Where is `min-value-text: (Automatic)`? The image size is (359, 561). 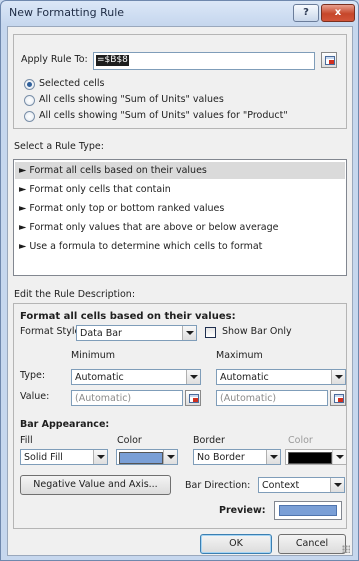 min-value-text: (Automatic) is located at coordinates (103, 398).